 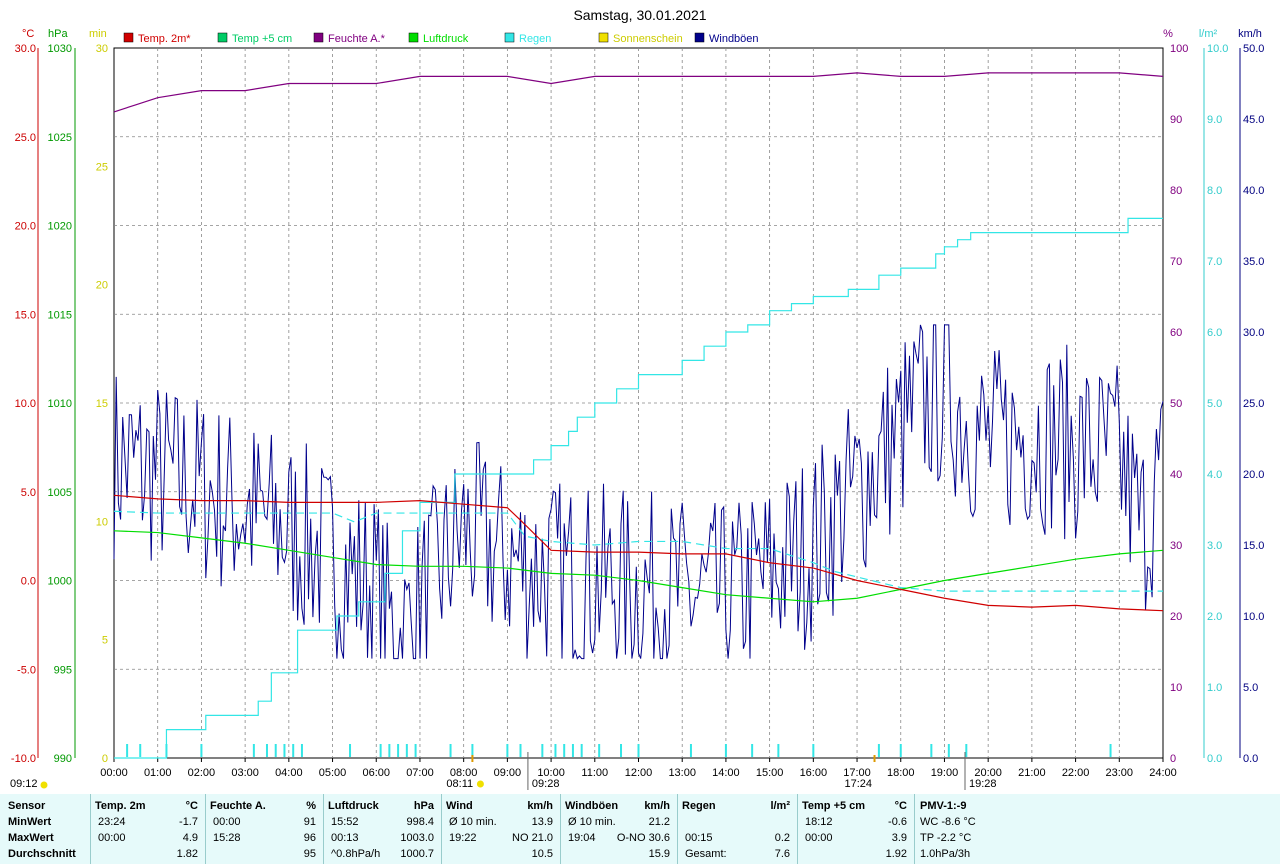 I want to click on row-value: 998.4, so click(x=420, y=822).